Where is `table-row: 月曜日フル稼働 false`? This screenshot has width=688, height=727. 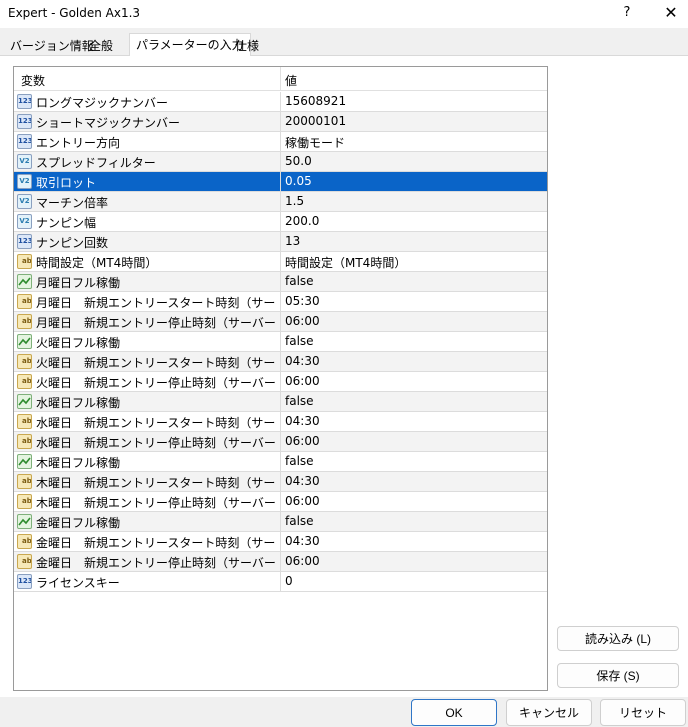
table-row: 月曜日フル稼働 false is located at coordinates (280, 282).